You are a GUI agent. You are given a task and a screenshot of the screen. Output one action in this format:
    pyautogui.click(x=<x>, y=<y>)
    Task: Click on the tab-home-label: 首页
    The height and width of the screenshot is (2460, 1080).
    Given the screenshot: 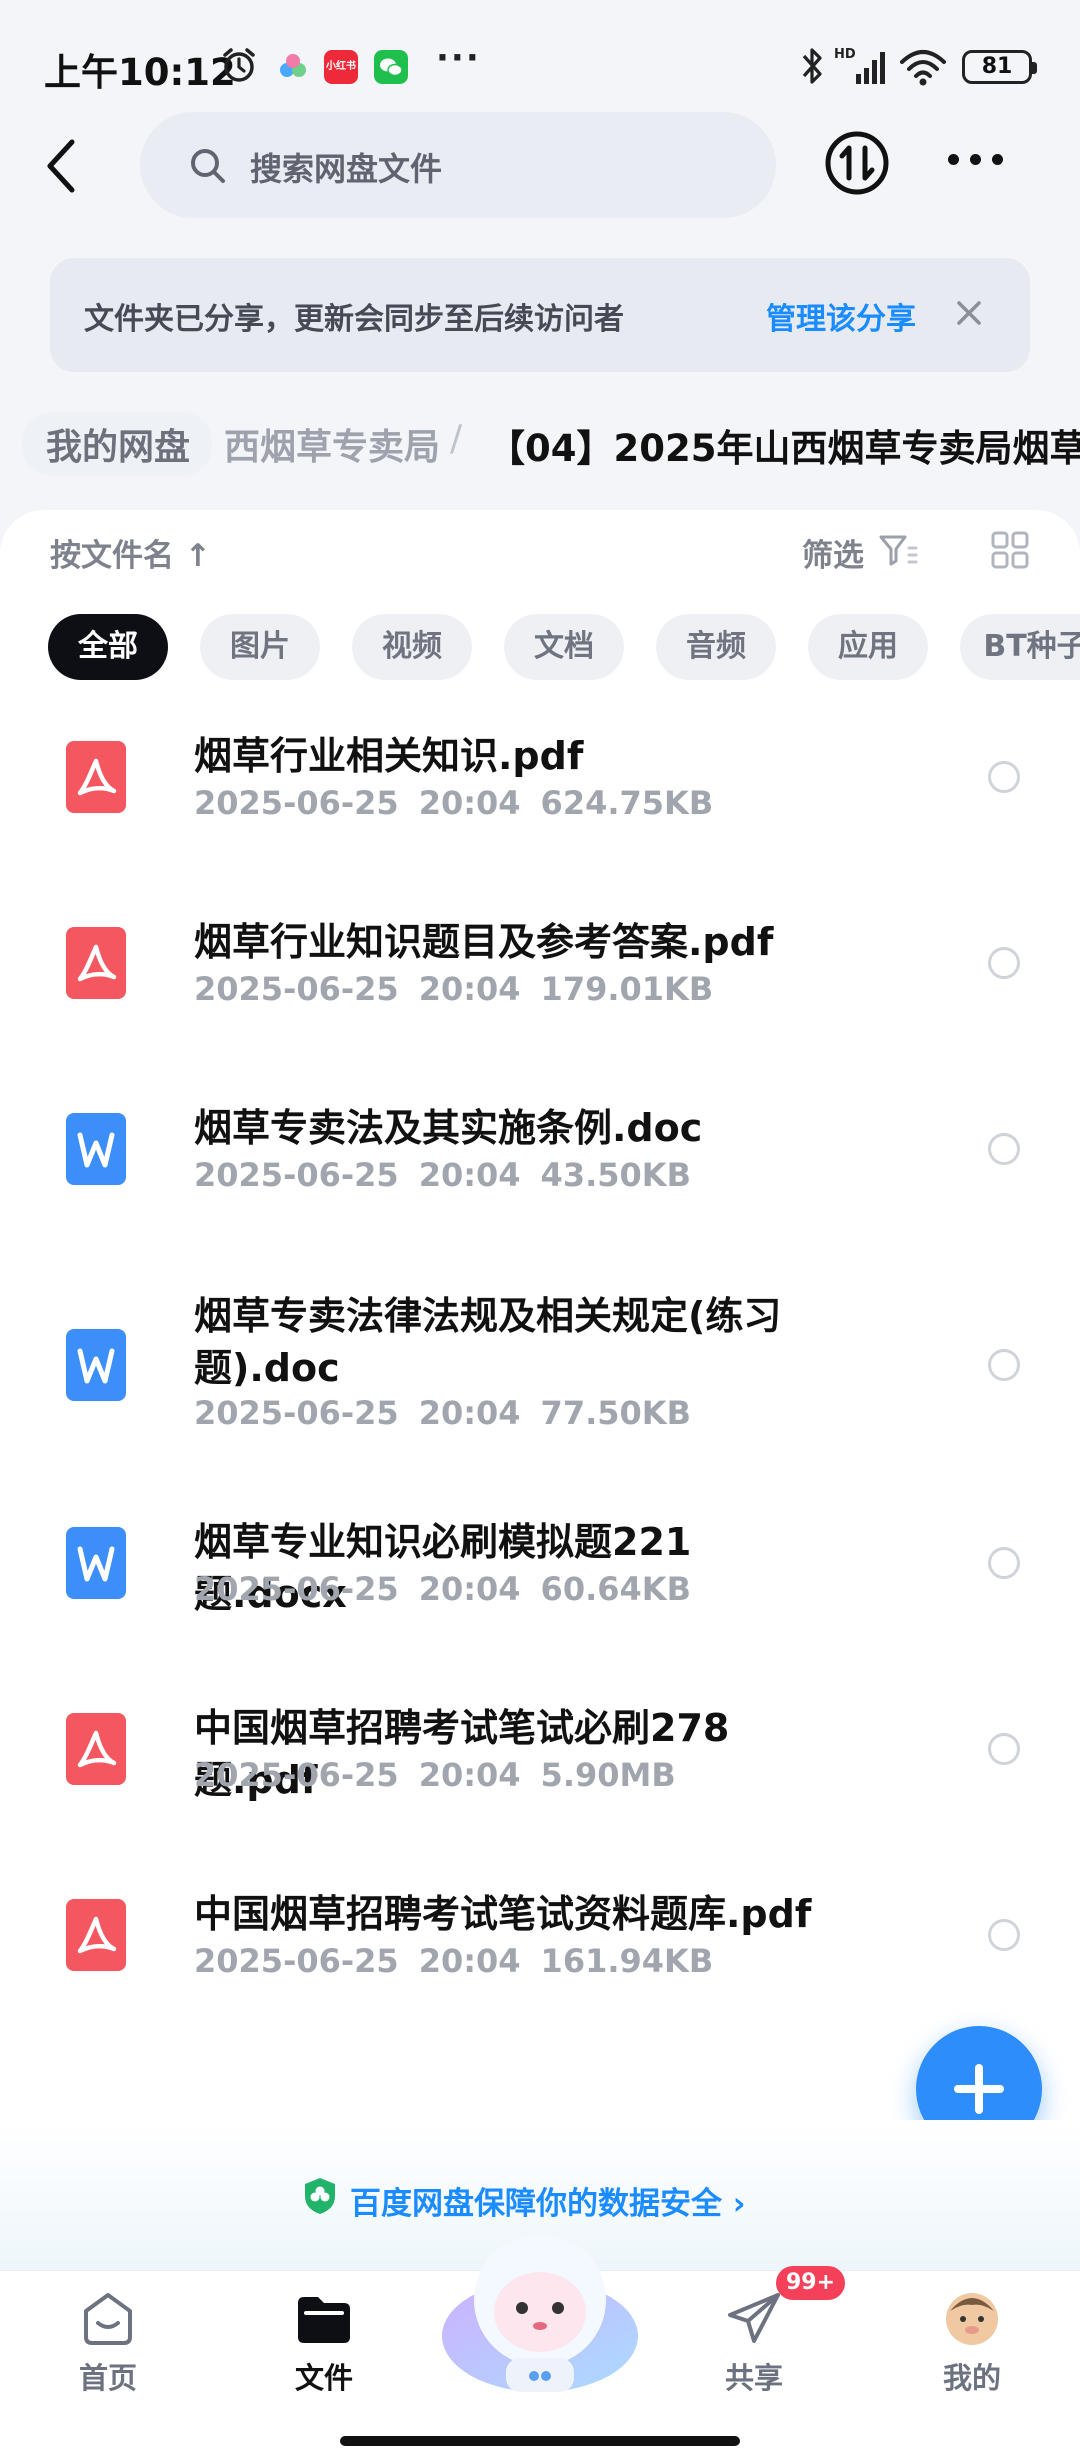 What is the action you would take?
    pyautogui.click(x=107, y=2378)
    